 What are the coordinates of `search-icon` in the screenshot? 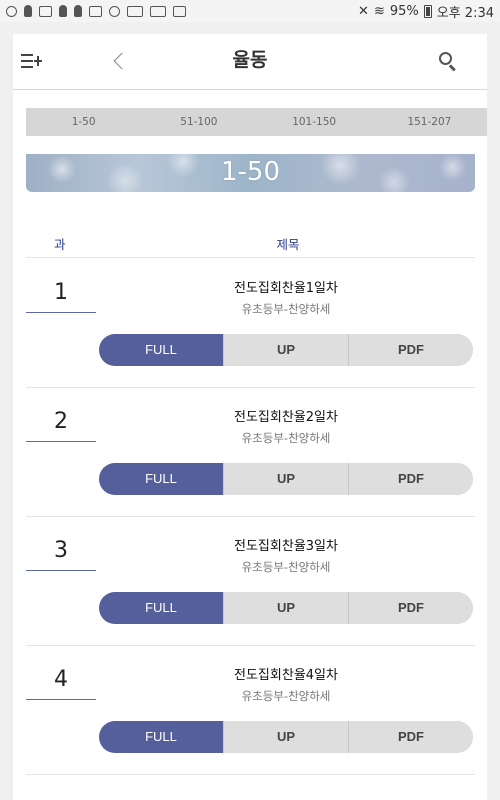 It's located at (449, 62).